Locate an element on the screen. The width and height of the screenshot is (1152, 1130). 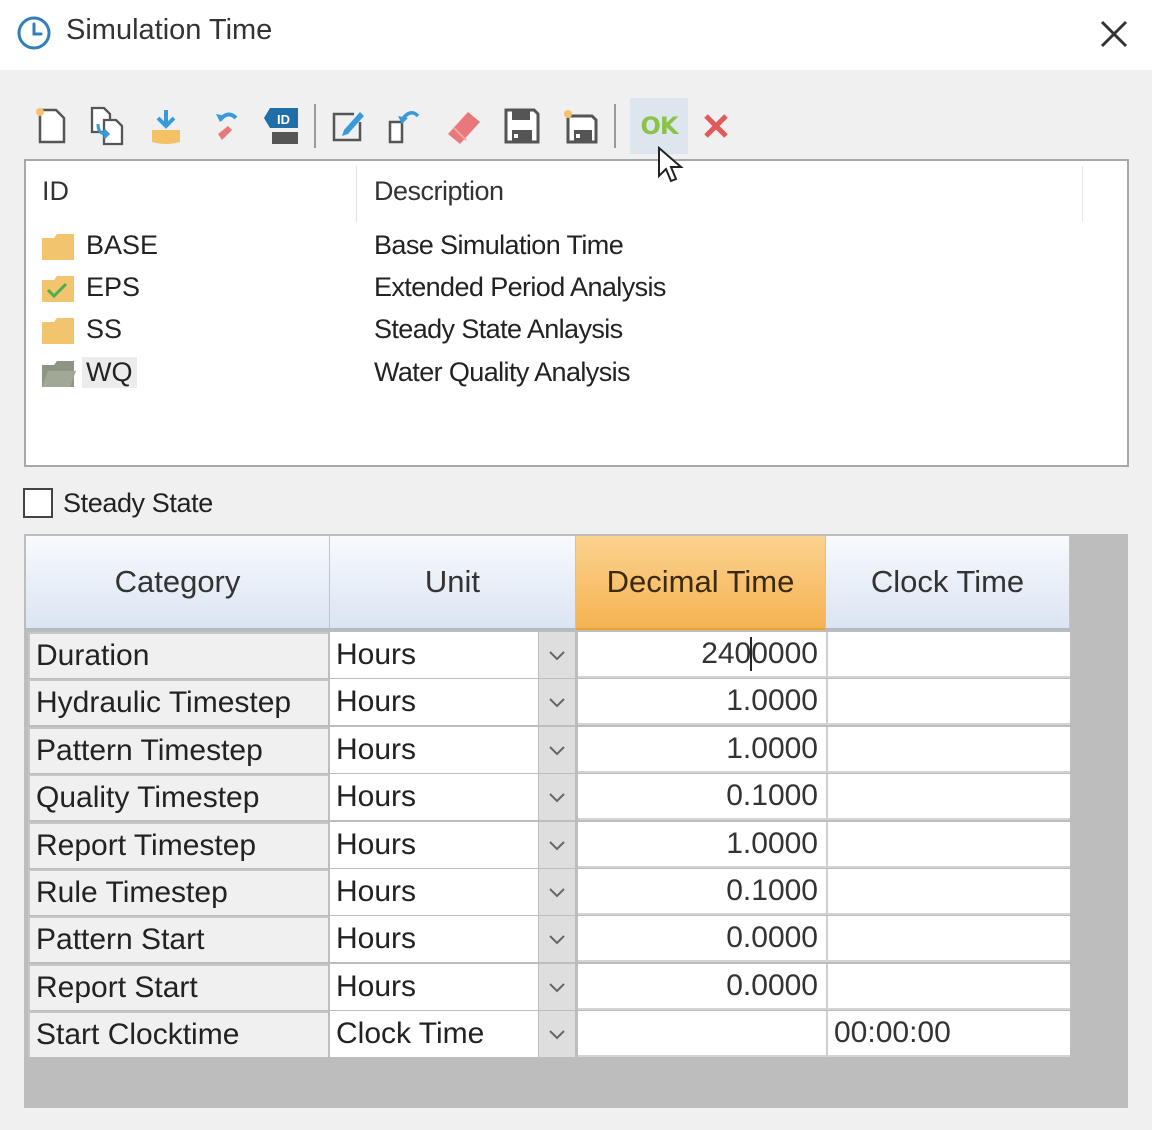
revert-button is located at coordinates (404, 126).